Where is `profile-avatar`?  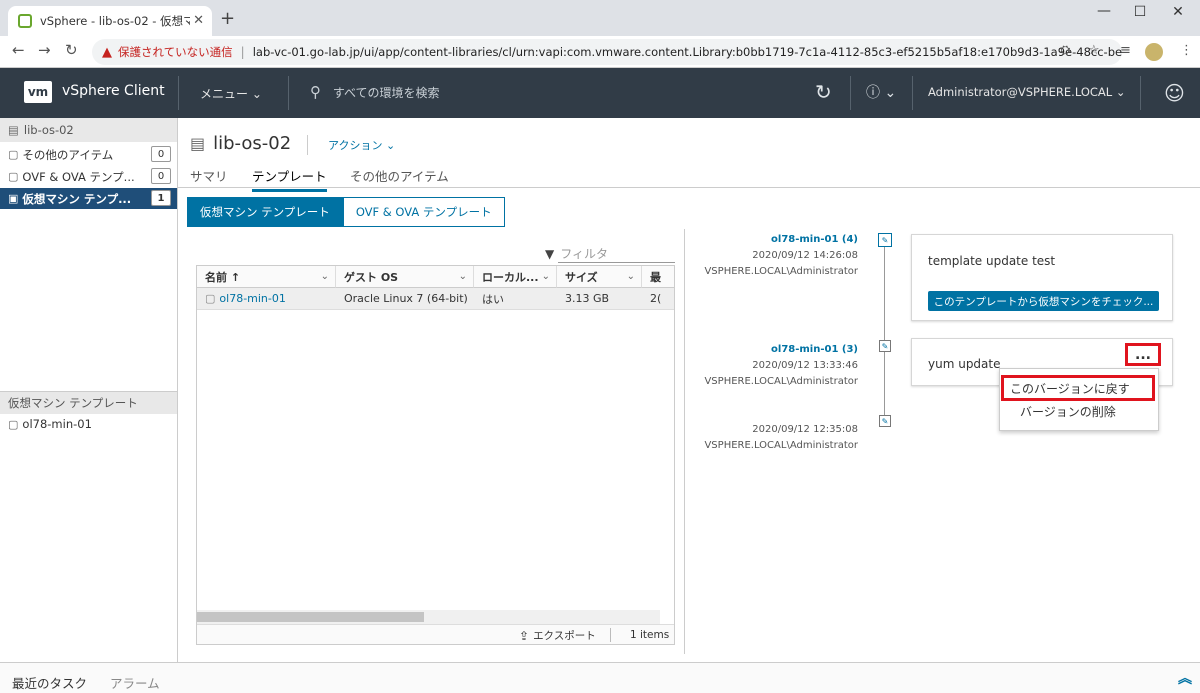 profile-avatar is located at coordinates (1154, 52).